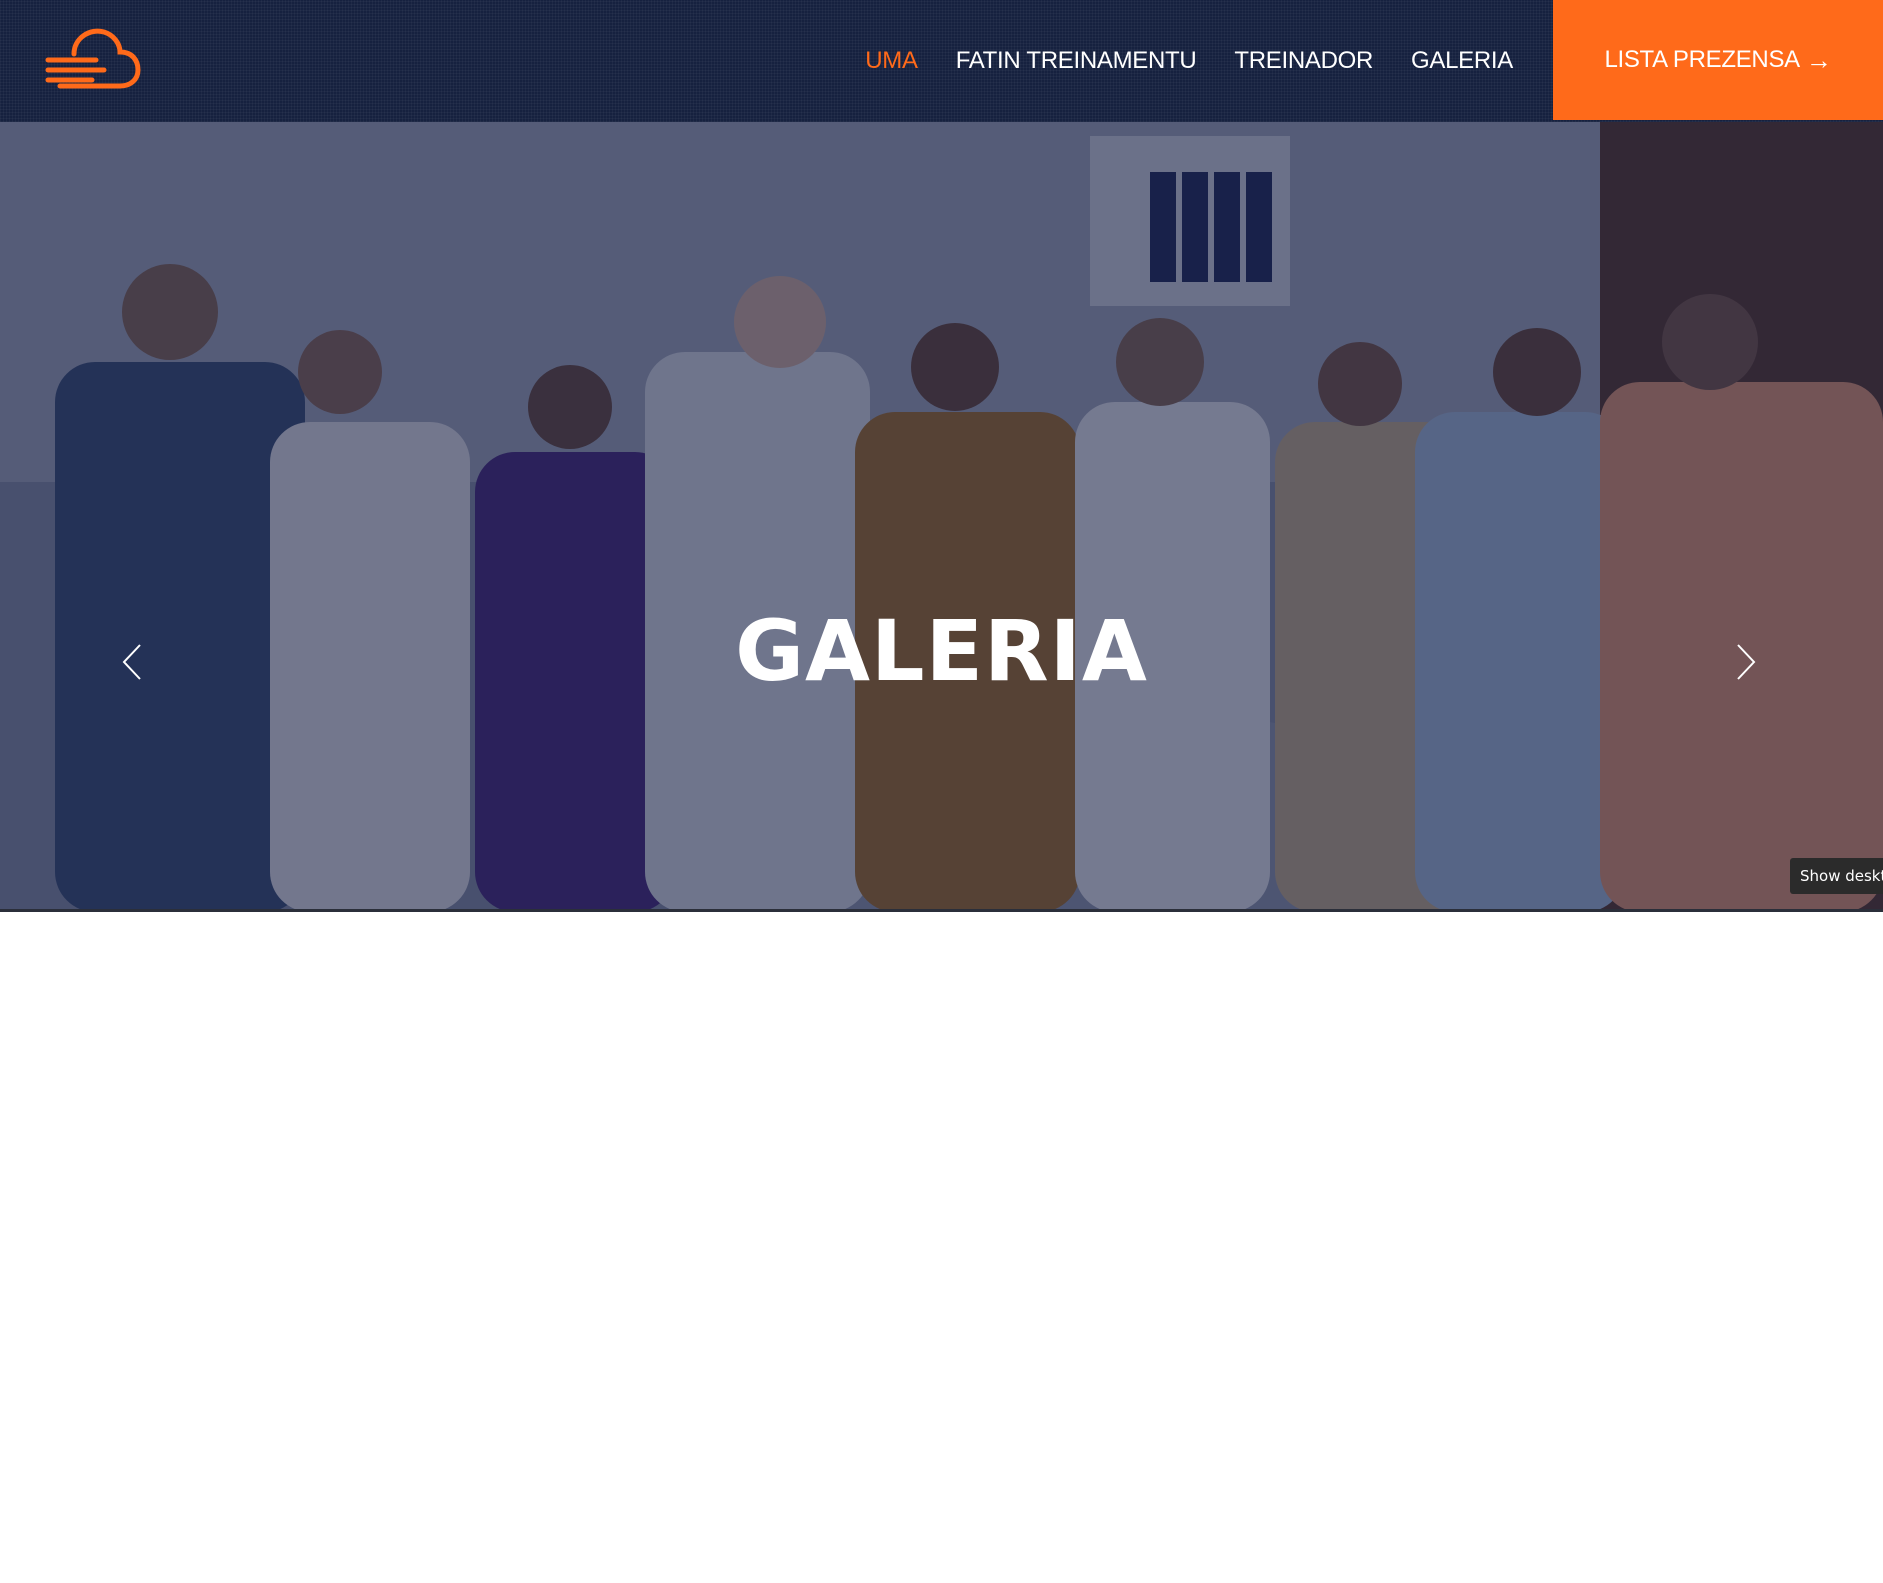 This screenshot has width=1883, height=1583. I want to click on chevron-left-icon, so click(131, 662).